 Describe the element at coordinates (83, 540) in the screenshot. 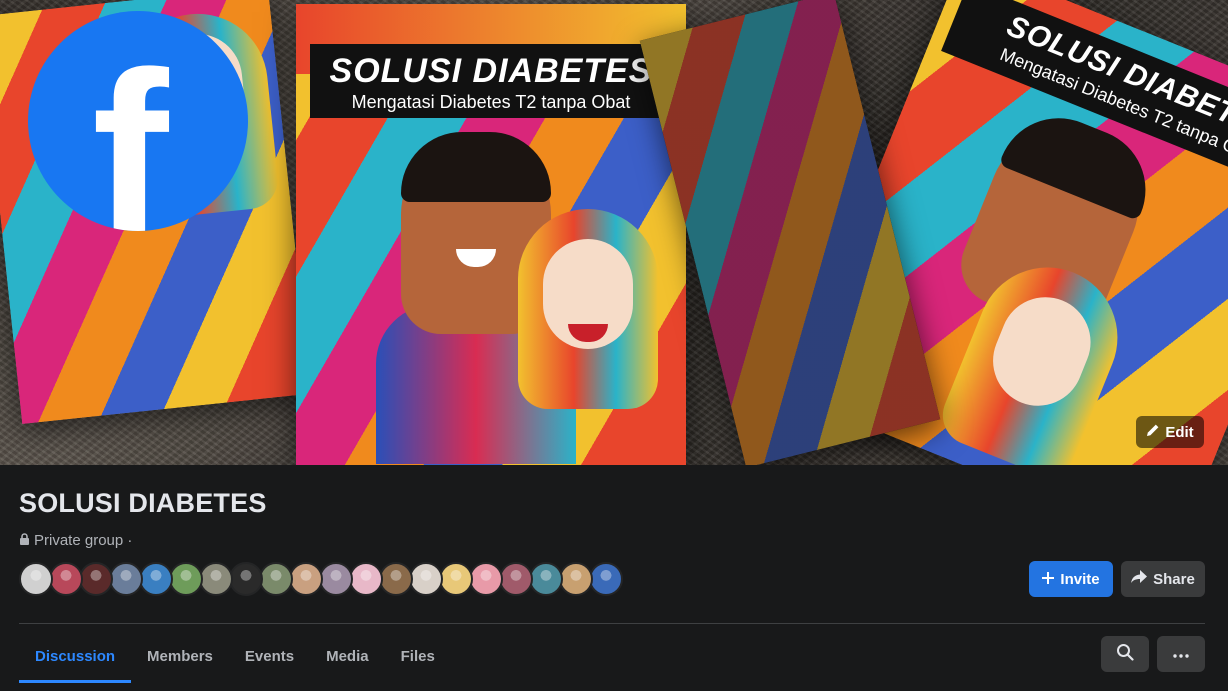

I see `privacy-label: Private group ·` at that location.